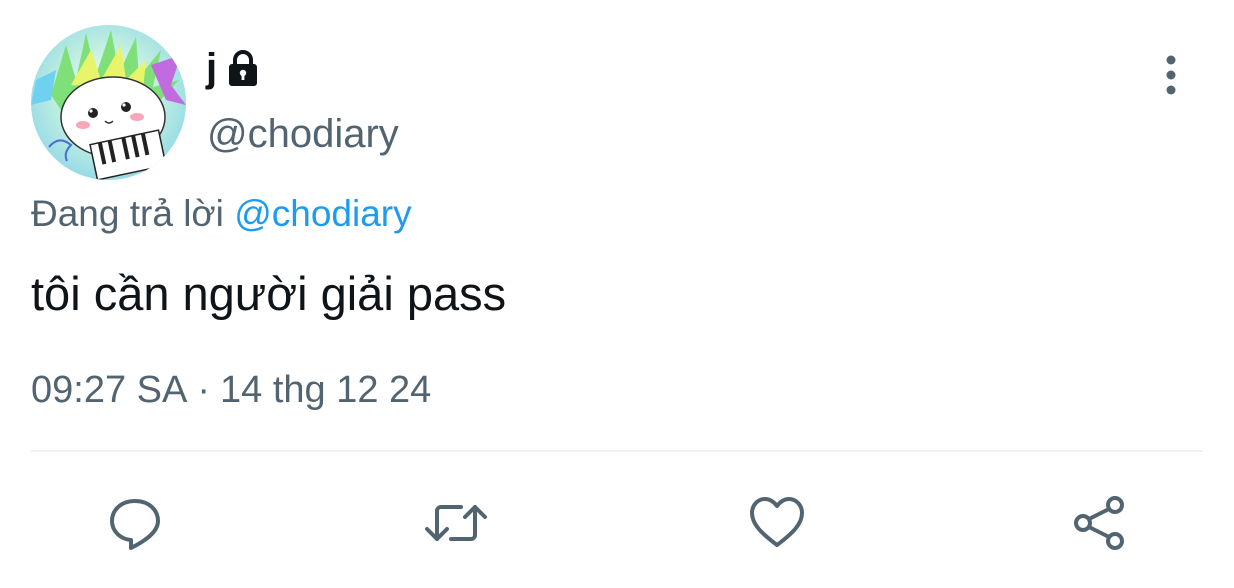  What do you see at coordinates (109, 390) in the screenshot?
I see `tweet-time: 09:27 SA` at bounding box center [109, 390].